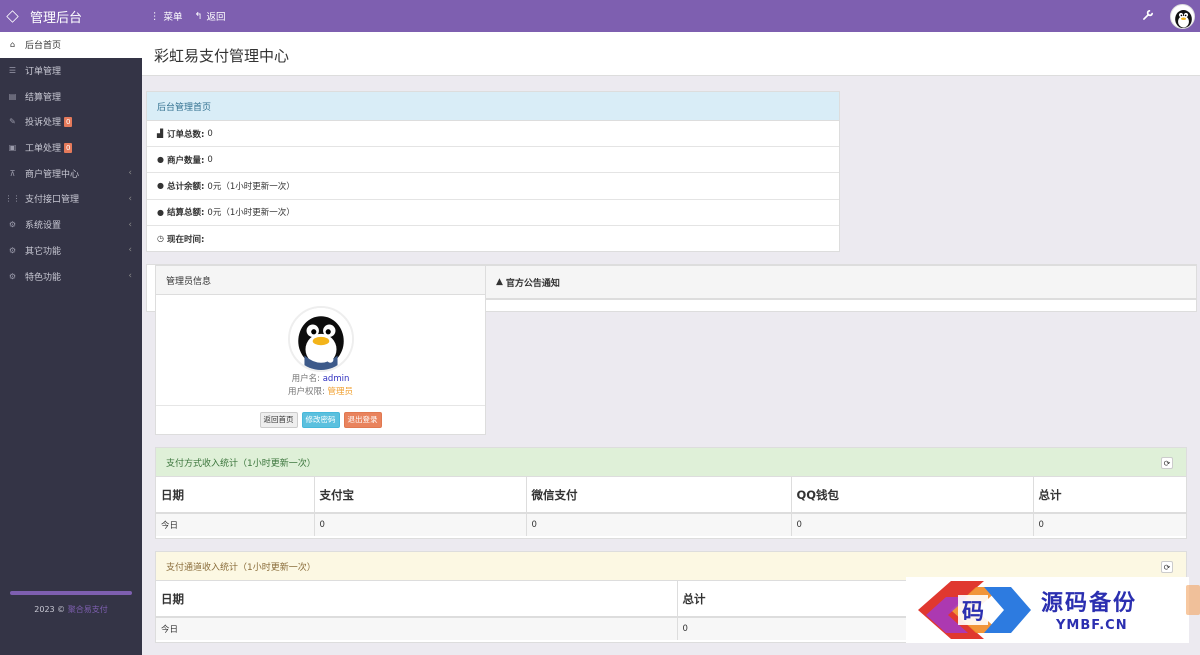  Describe the element at coordinates (499, 282) in the screenshot. I see `warning-icon: ▲` at that location.